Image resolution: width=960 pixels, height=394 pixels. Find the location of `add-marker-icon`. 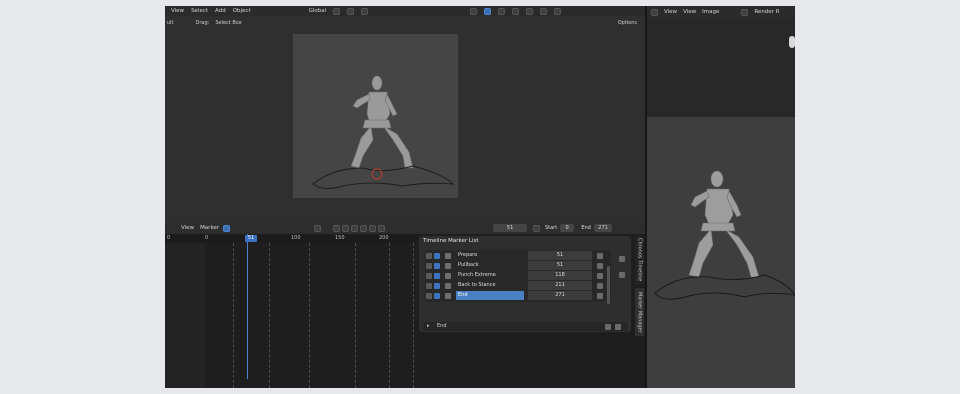

add-marker-icon is located at coordinates (622, 259).